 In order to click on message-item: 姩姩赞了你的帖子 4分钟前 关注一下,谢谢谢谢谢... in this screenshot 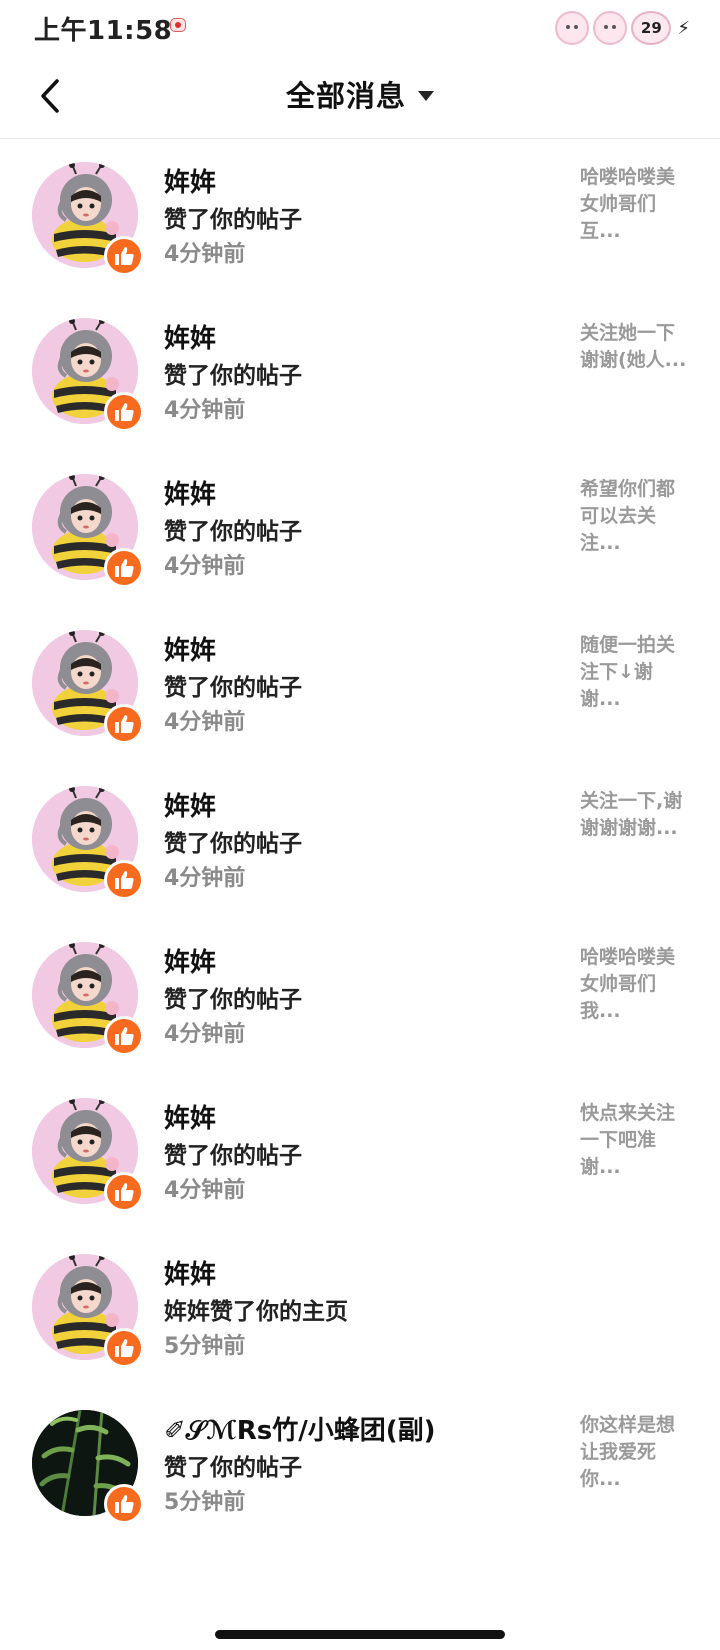, I will do `click(360, 838)`.